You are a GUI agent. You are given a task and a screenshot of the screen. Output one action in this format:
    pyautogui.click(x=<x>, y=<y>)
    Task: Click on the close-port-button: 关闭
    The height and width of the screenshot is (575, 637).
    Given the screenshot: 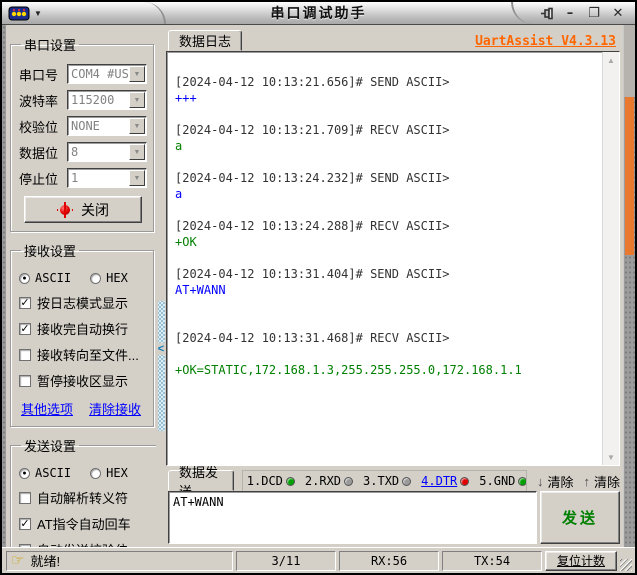 What is the action you would take?
    pyautogui.click(x=83, y=209)
    